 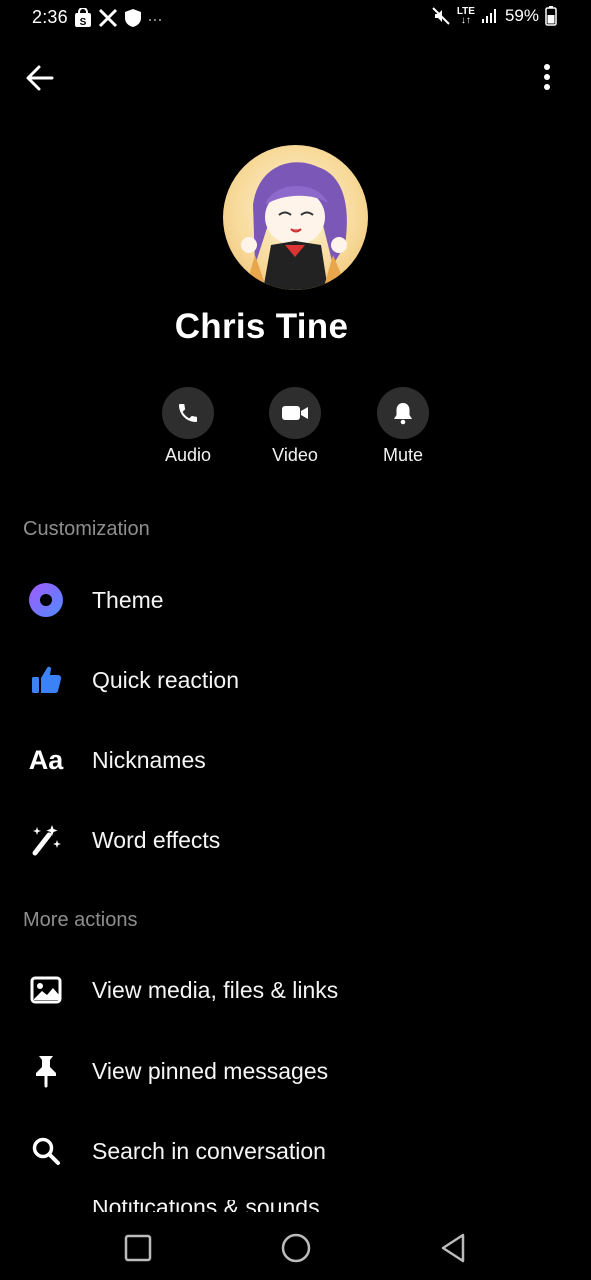 I want to click on nicknames-menu-item: Aa Nicknames, so click(x=295, y=760).